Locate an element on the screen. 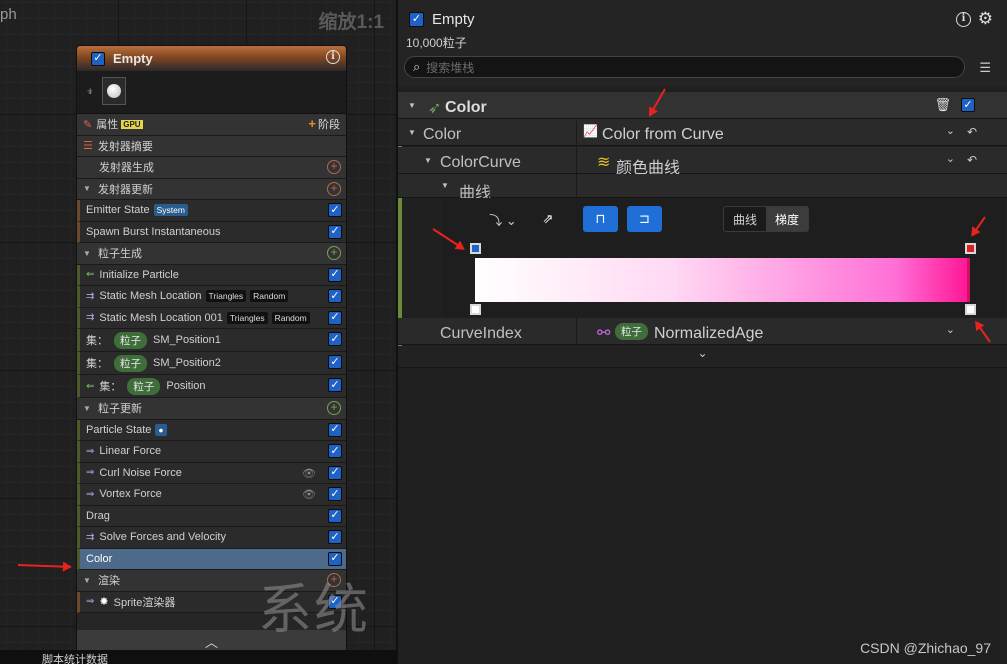 This screenshot has height=664, width=1007. curveindex-value: NormalizedAge is located at coordinates (708, 334).